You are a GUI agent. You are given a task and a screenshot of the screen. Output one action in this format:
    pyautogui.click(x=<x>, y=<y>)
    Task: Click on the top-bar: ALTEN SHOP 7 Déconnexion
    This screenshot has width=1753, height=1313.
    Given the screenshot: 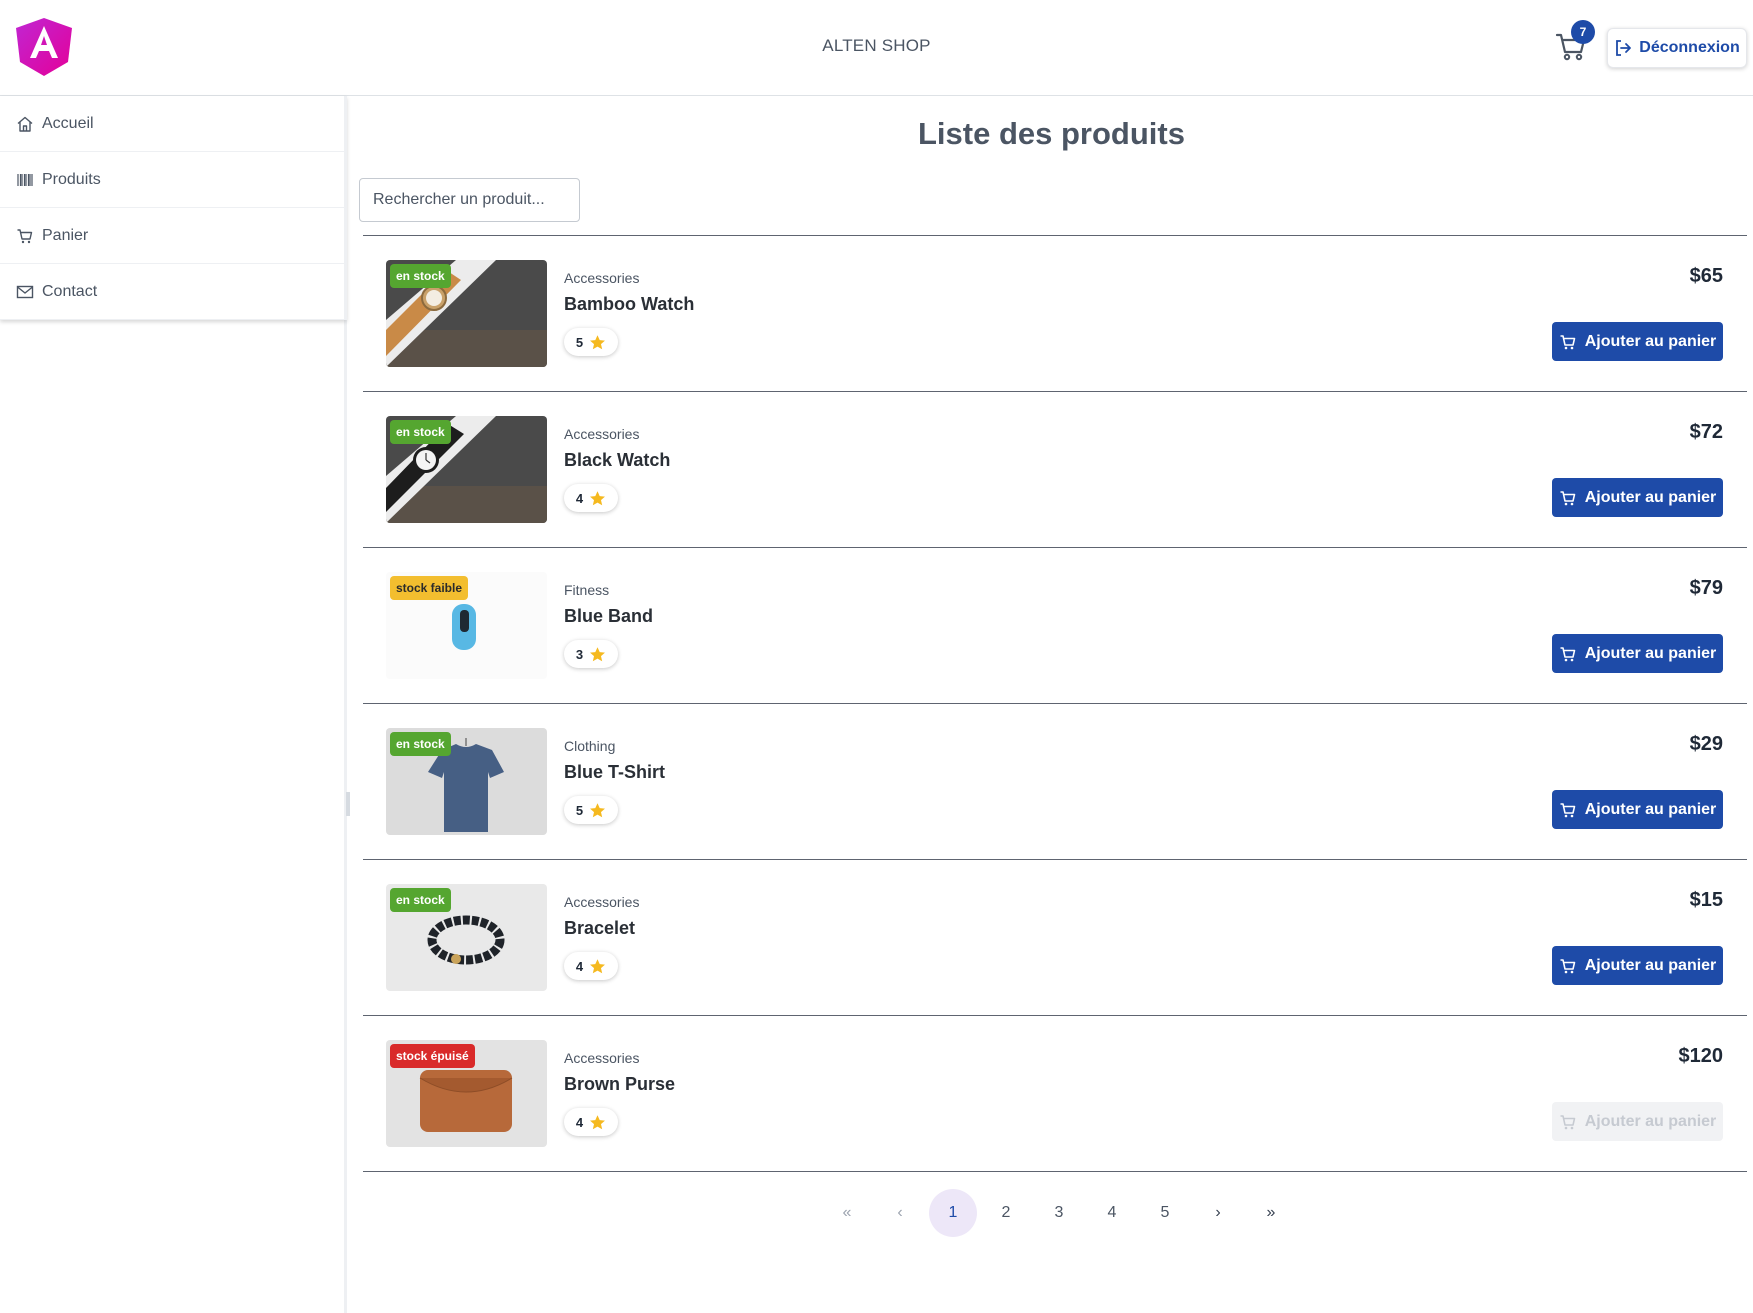 What is the action you would take?
    pyautogui.click(x=876, y=48)
    